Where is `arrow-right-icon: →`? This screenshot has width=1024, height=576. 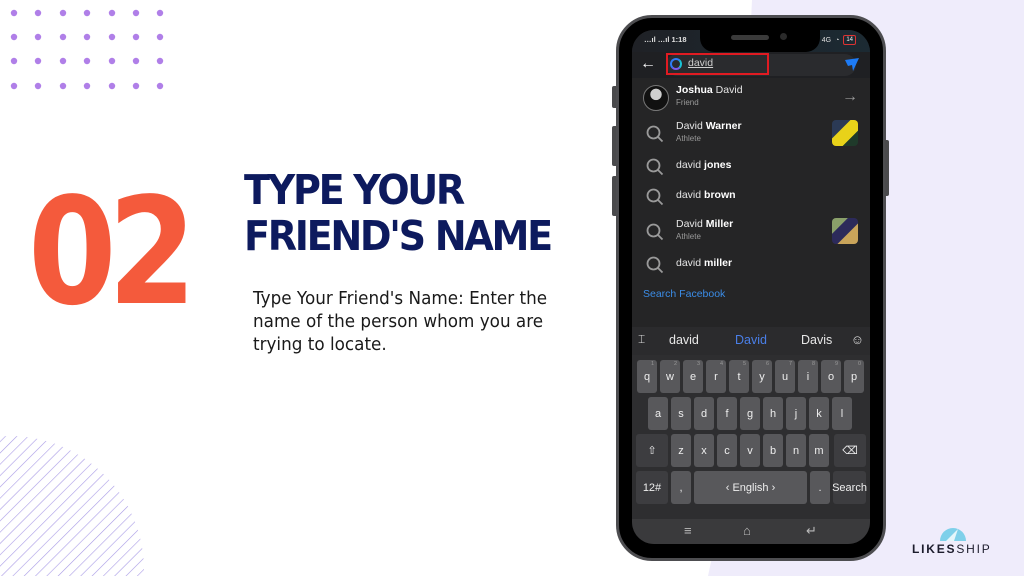 arrow-right-icon: → is located at coordinates (850, 97).